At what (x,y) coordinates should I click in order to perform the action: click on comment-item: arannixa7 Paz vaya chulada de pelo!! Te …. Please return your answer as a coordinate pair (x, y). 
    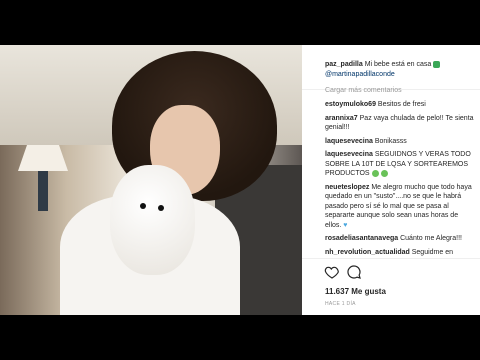
    Looking at the image, I should click on (400, 123).